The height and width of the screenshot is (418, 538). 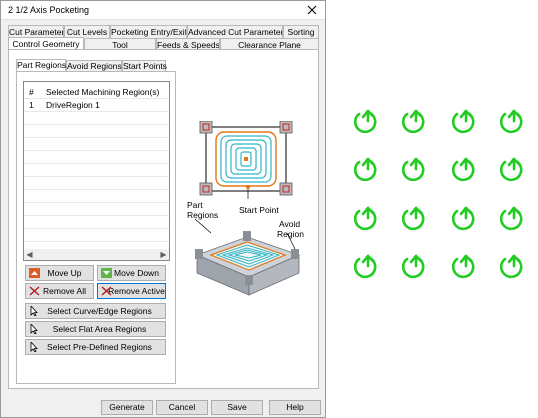 I want to click on remove-all-label: Remove All, so click(x=64, y=291).